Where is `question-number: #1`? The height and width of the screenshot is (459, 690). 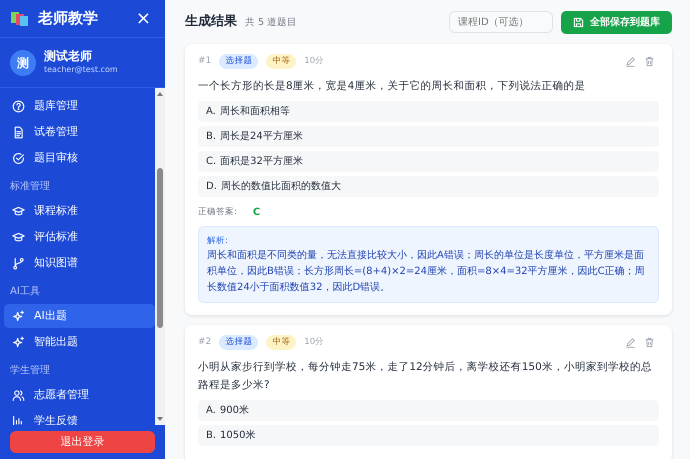
question-number: #1 is located at coordinates (205, 61).